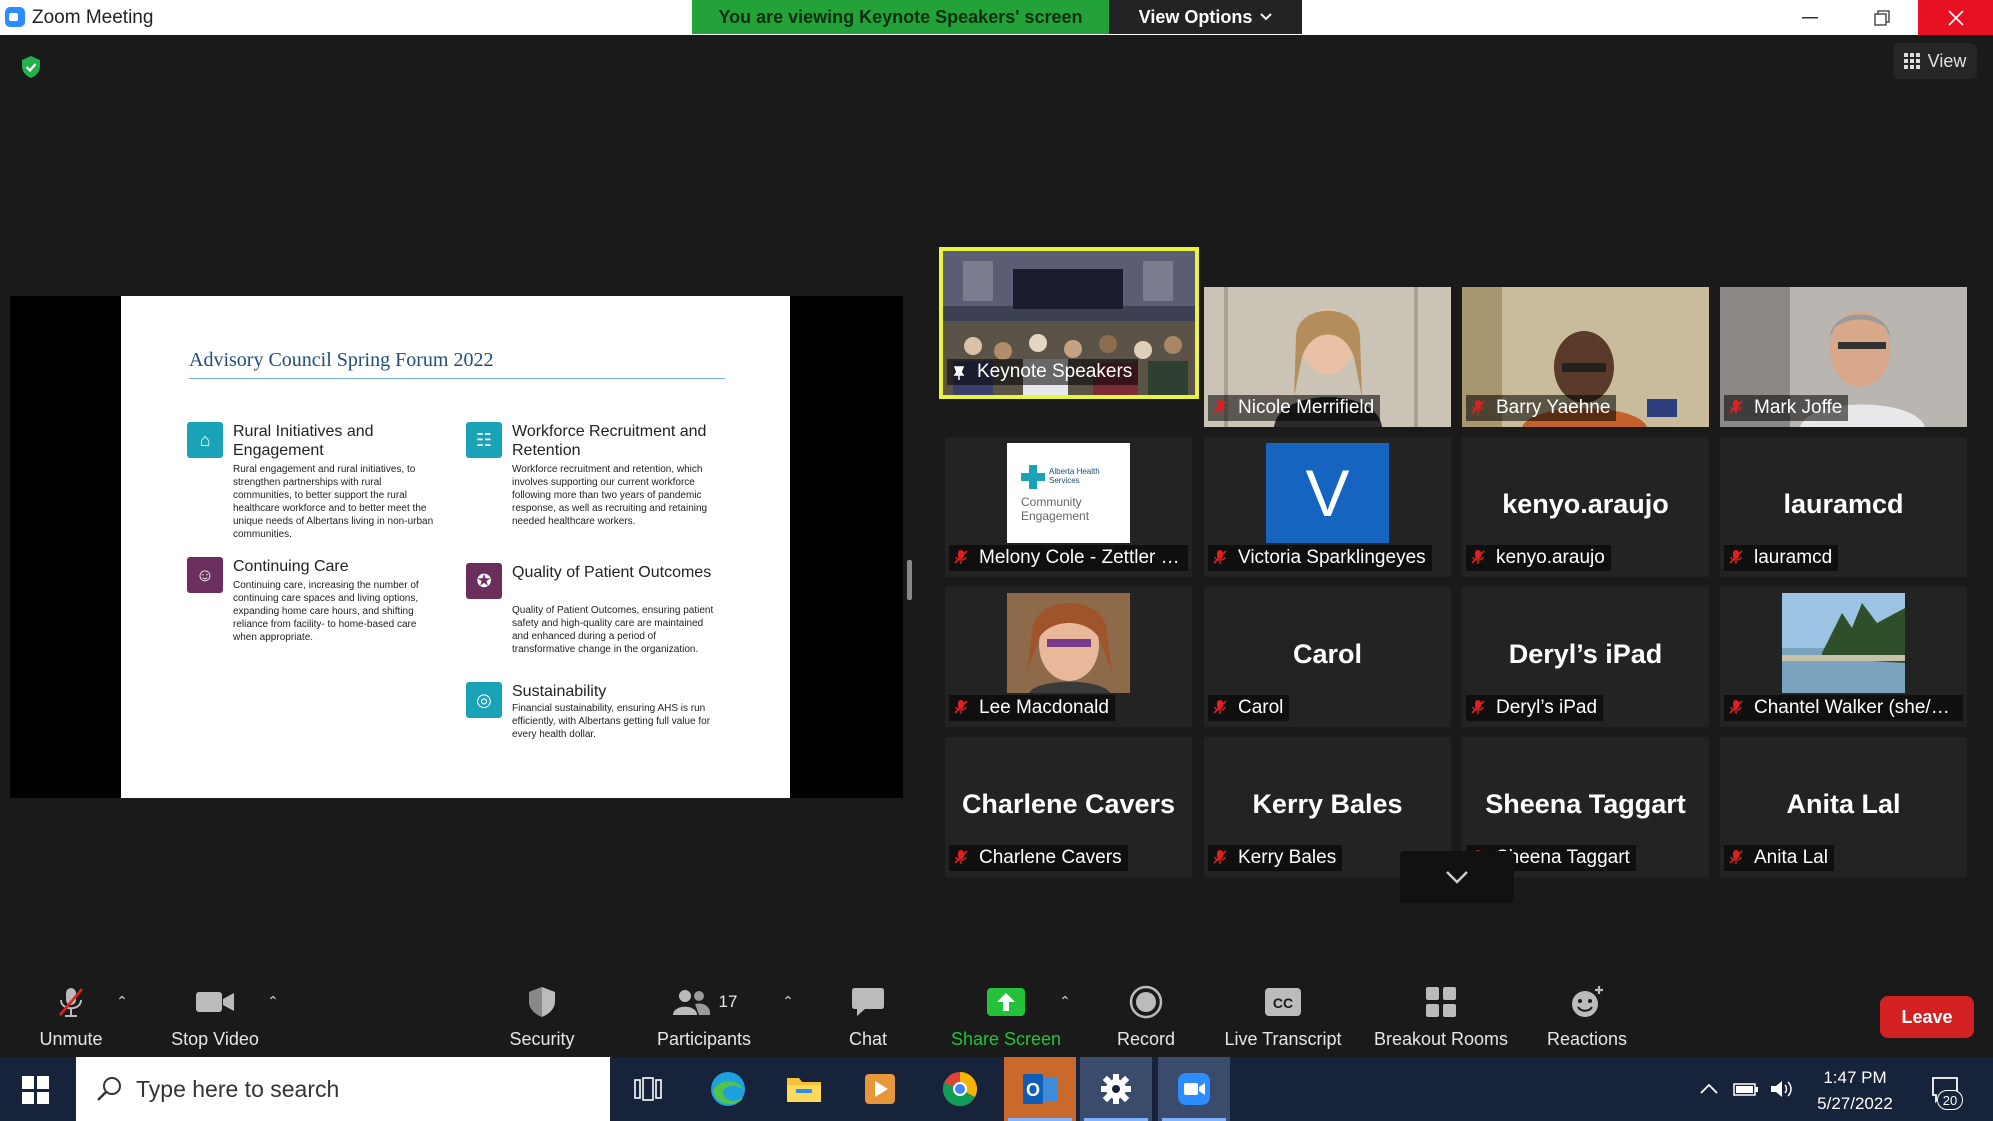 The width and height of the screenshot is (1993, 1121). What do you see at coordinates (1843, 357) in the screenshot?
I see `participant-tile: Mark Joffe` at bounding box center [1843, 357].